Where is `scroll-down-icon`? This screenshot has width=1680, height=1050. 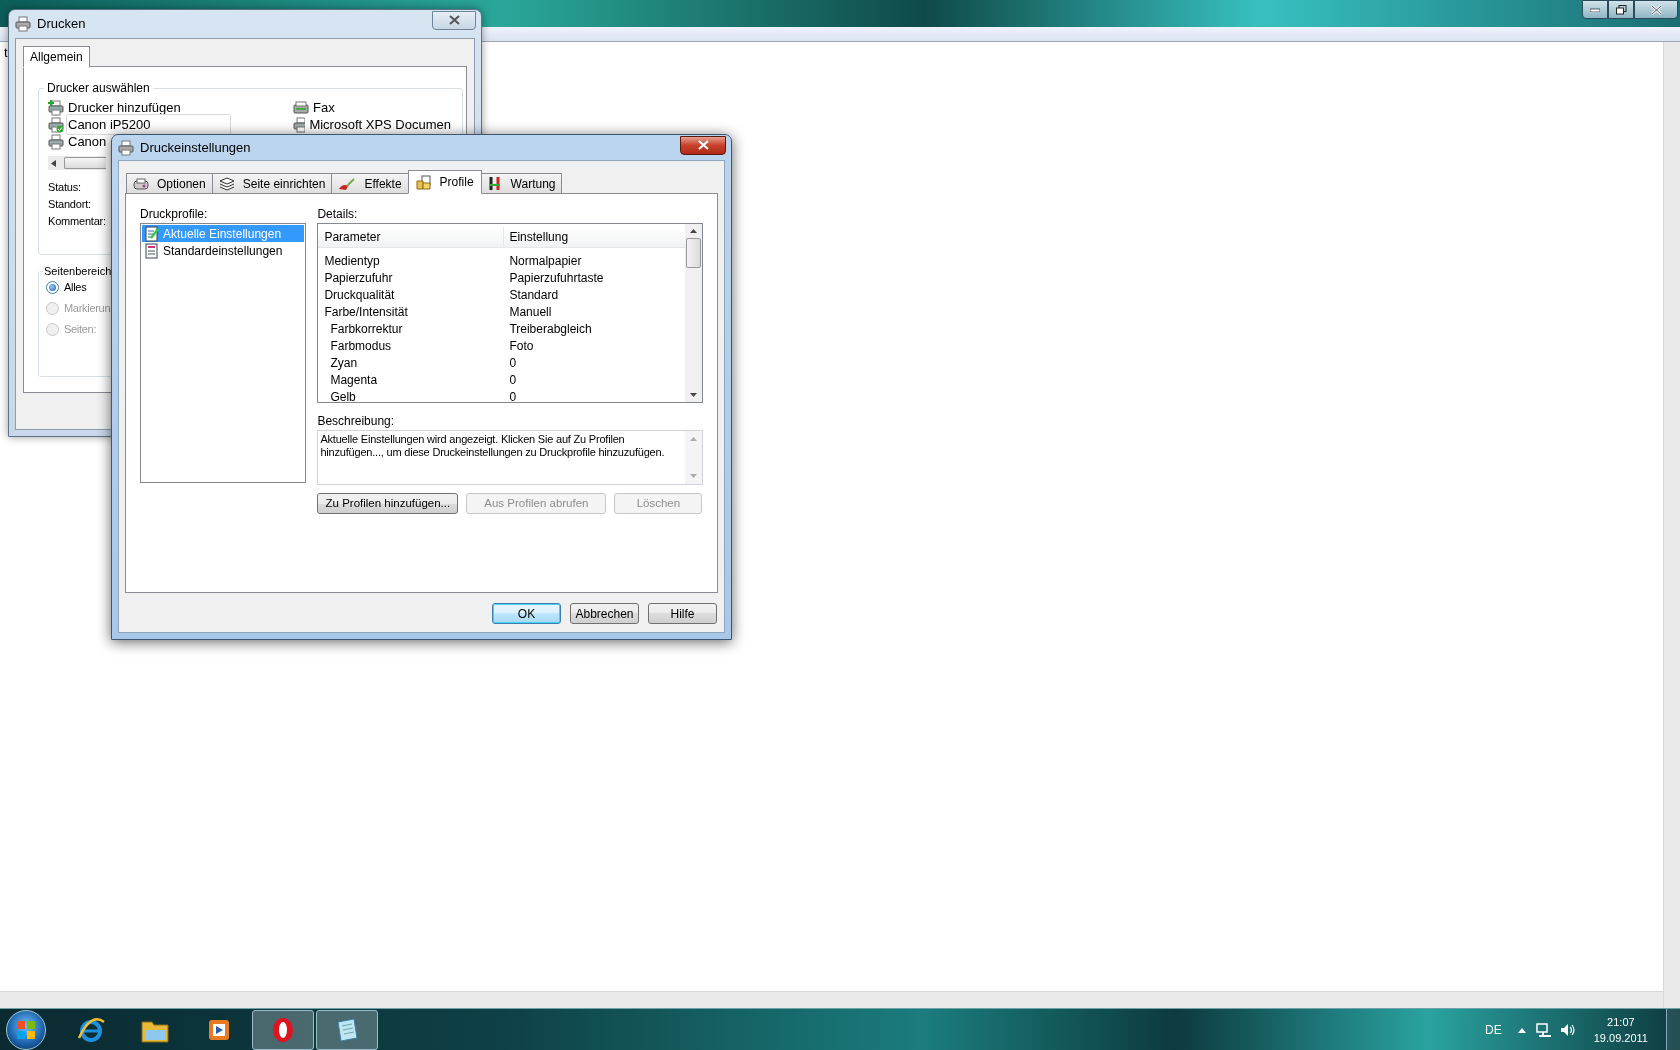 scroll-down-icon is located at coordinates (693, 395).